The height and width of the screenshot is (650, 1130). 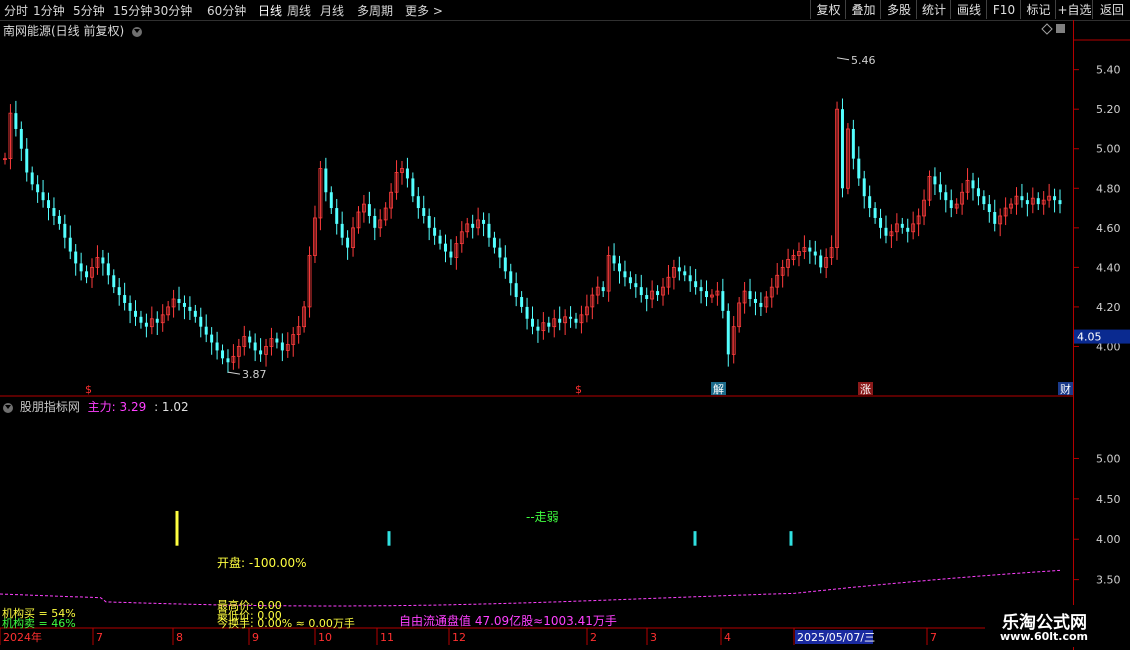 What do you see at coordinates (89, 10) in the screenshot?
I see `period-tab: 5分钟` at bounding box center [89, 10].